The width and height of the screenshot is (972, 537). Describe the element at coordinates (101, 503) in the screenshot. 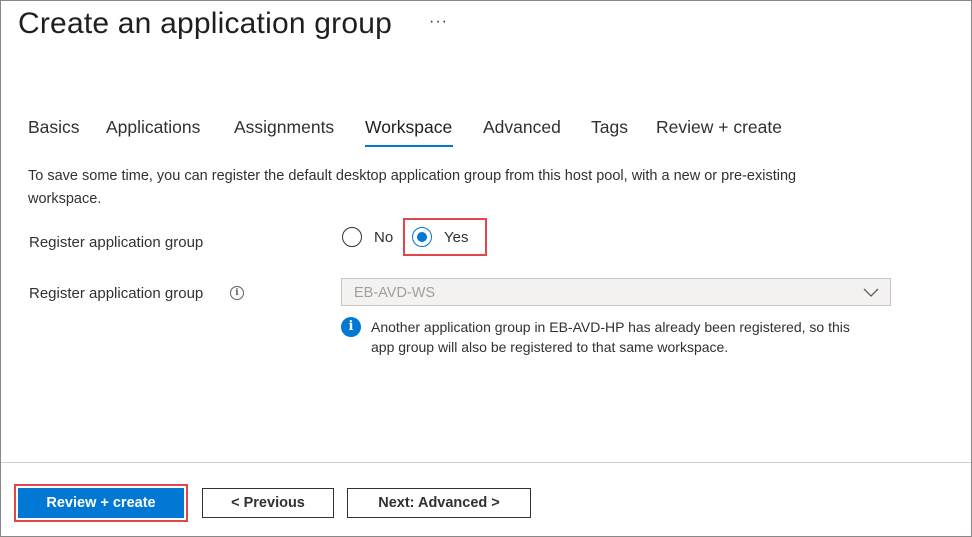

I see `review-create-highlight-box` at that location.